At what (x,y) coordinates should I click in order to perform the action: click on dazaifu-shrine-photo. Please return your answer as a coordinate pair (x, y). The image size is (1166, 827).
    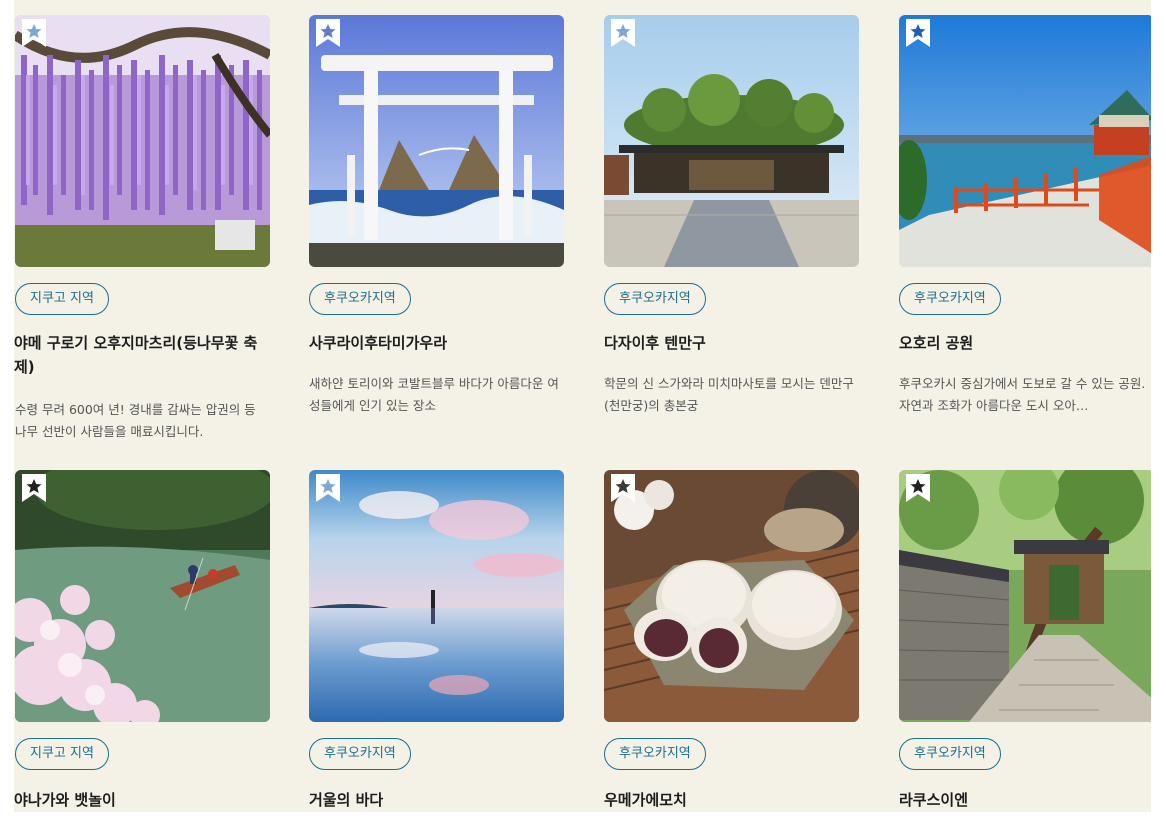
    Looking at the image, I should click on (731, 141).